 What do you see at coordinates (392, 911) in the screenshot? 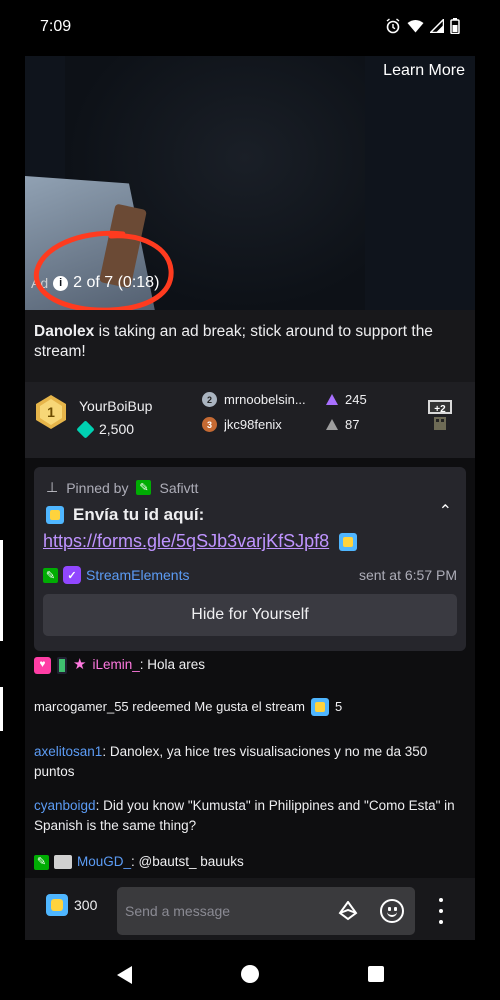
I see `emote-picker-icon` at bounding box center [392, 911].